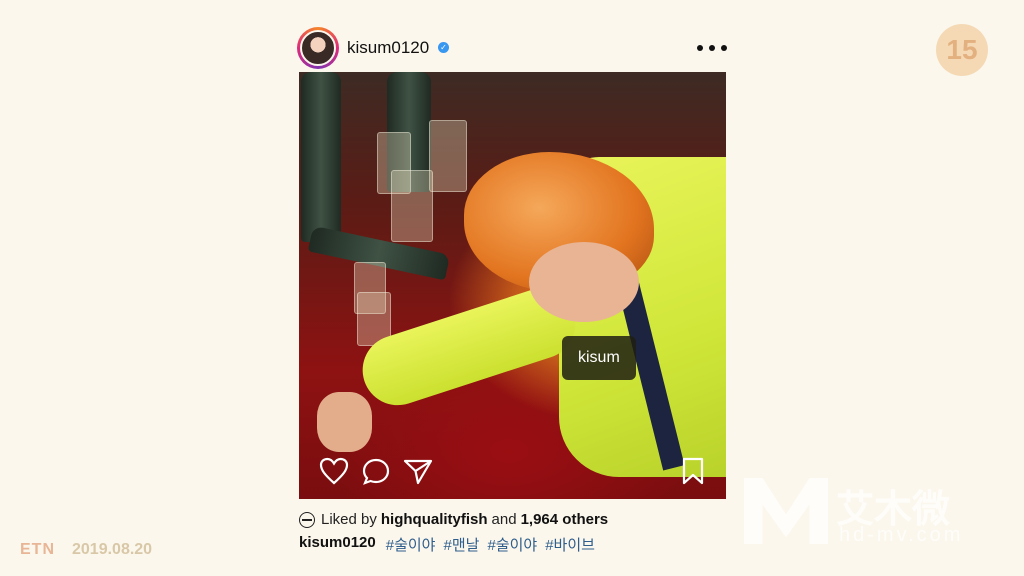  What do you see at coordinates (388, 48) in the screenshot?
I see `post-username: kisum0120` at bounding box center [388, 48].